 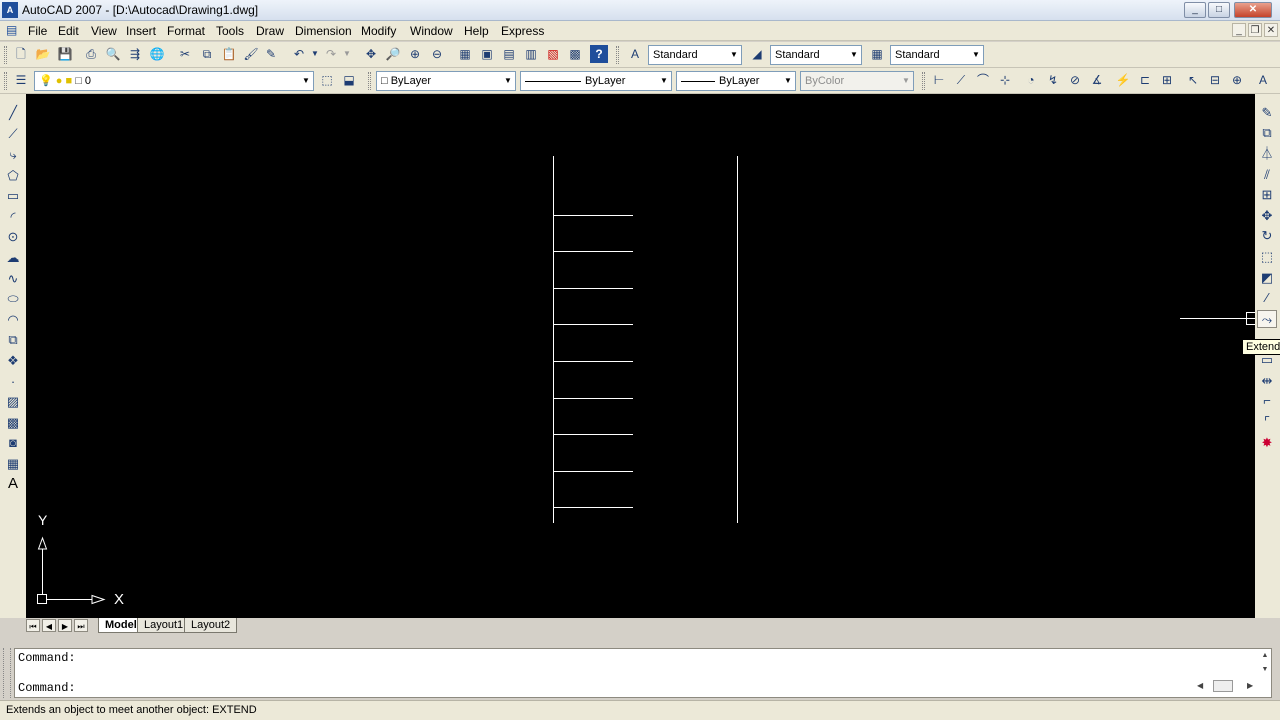 I want to click on menu-express: Express, so click(x=522, y=31).